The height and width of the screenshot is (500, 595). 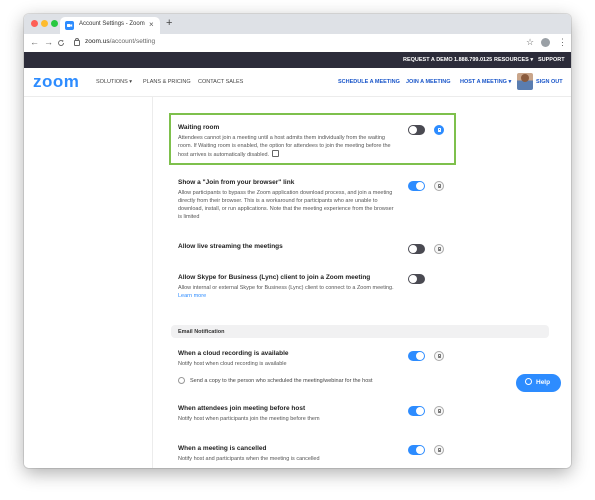 I want to click on tab-bar: Account Settings - Zoom × +, so click(x=297, y=24).